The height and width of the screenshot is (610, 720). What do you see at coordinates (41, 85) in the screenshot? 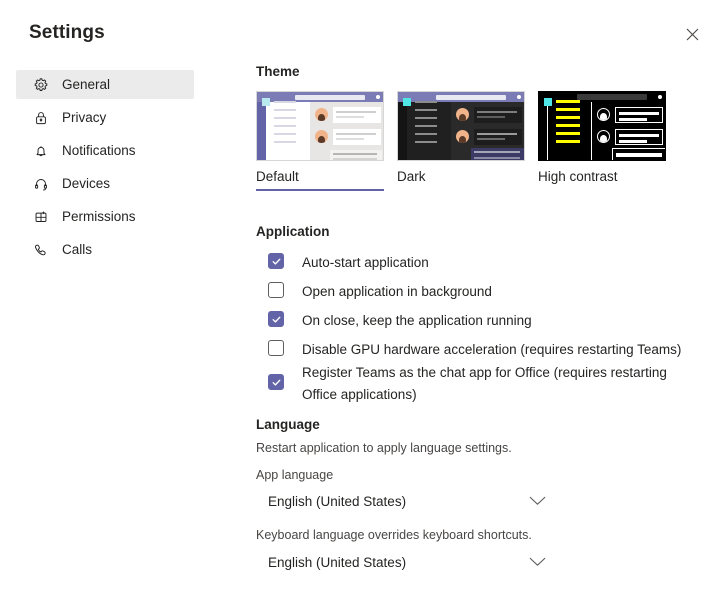
I see `gear-icon` at bounding box center [41, 85].